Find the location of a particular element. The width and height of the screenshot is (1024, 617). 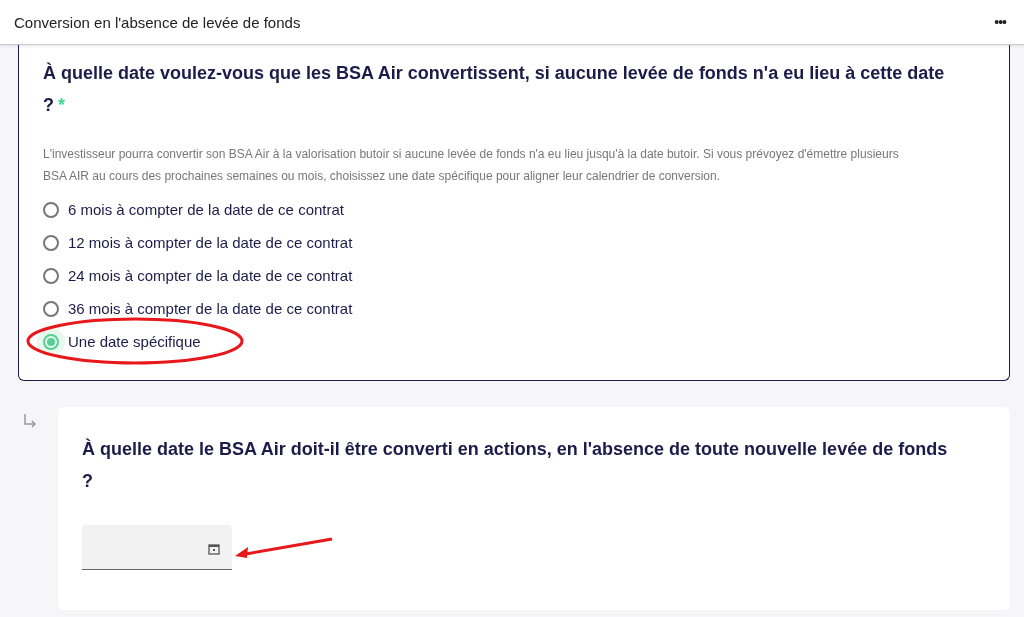

question-title: À quelle date voulez-vous que les BSA Air convertissent, si aucune levée de fonds n'a eu lieu à cette date ? * is located at coordinates (494, 89).